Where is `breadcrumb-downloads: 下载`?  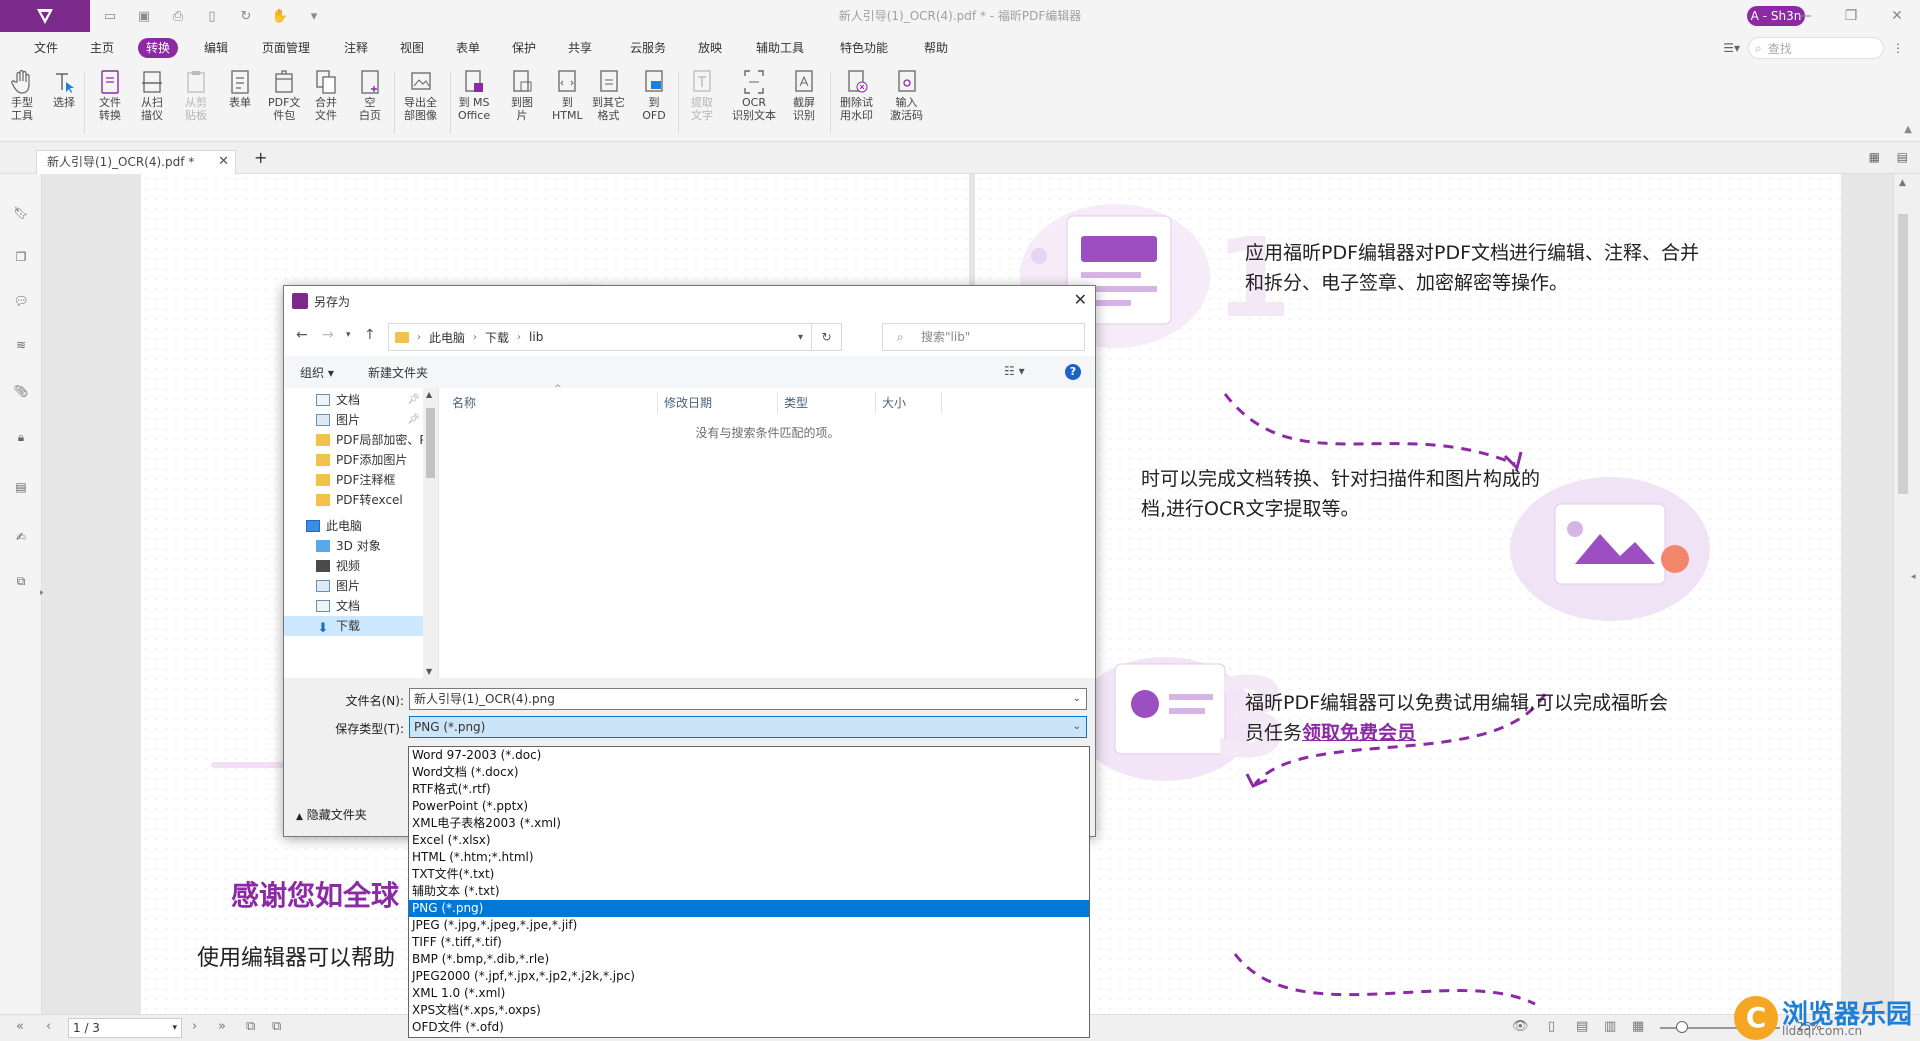
breadcrumb-downloads: 下载 is located at coordinates (497, 337).